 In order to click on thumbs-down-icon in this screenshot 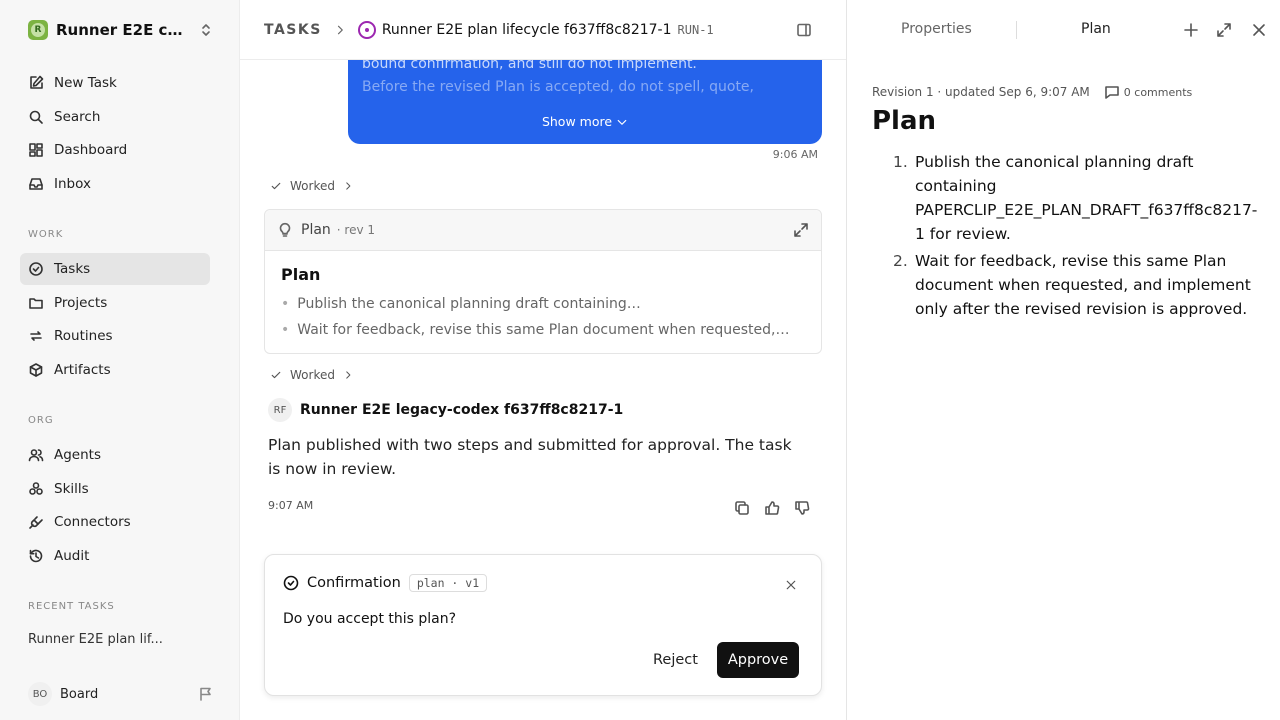, I will do `click(802, 508)`.